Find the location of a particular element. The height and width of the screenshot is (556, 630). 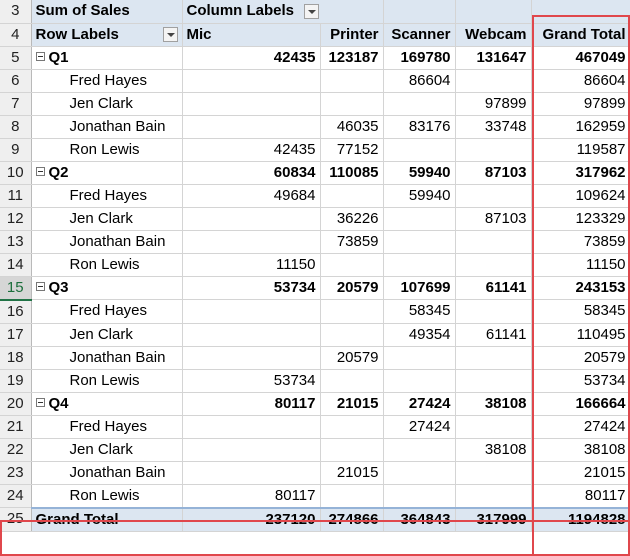

value-cell-mic: 42435 is located at coordinates (251, 150).